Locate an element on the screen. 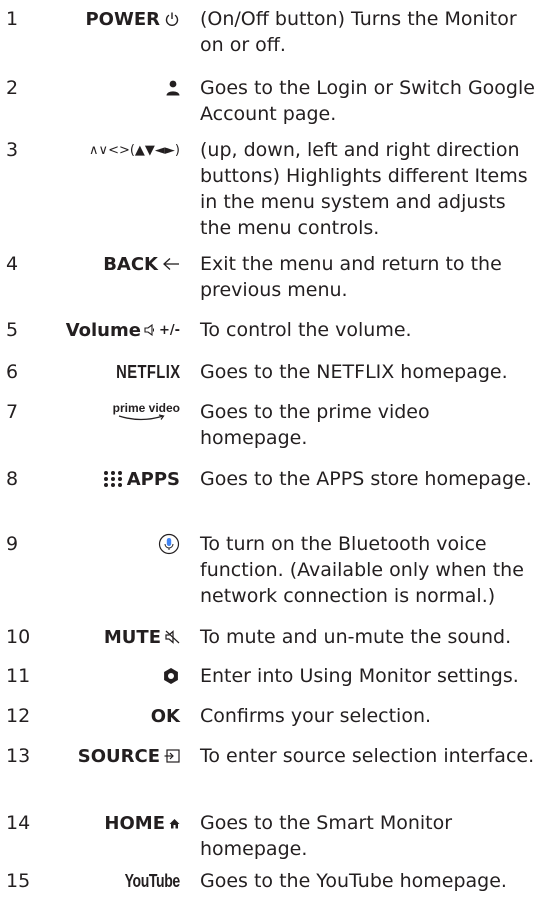 The width and height of the screenshot is (535, 899). source-label: SOURCE is located at coordinates (118, 756).